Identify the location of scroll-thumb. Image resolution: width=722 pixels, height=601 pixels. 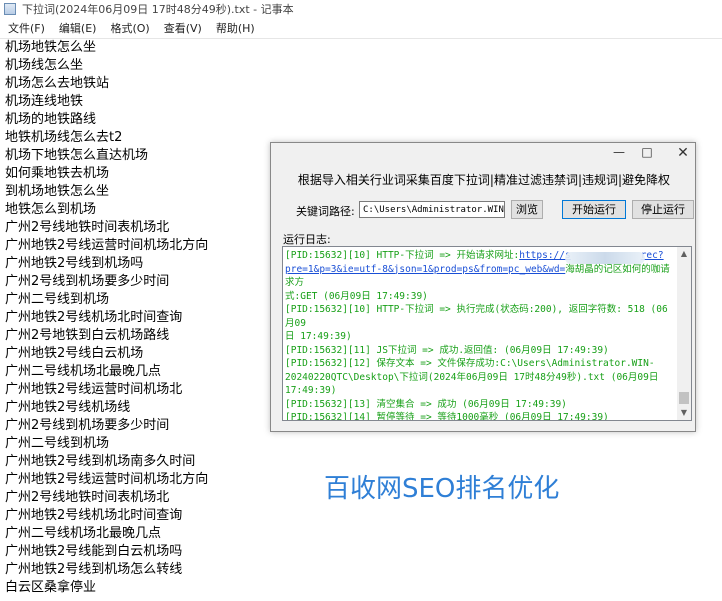
(684, 398).